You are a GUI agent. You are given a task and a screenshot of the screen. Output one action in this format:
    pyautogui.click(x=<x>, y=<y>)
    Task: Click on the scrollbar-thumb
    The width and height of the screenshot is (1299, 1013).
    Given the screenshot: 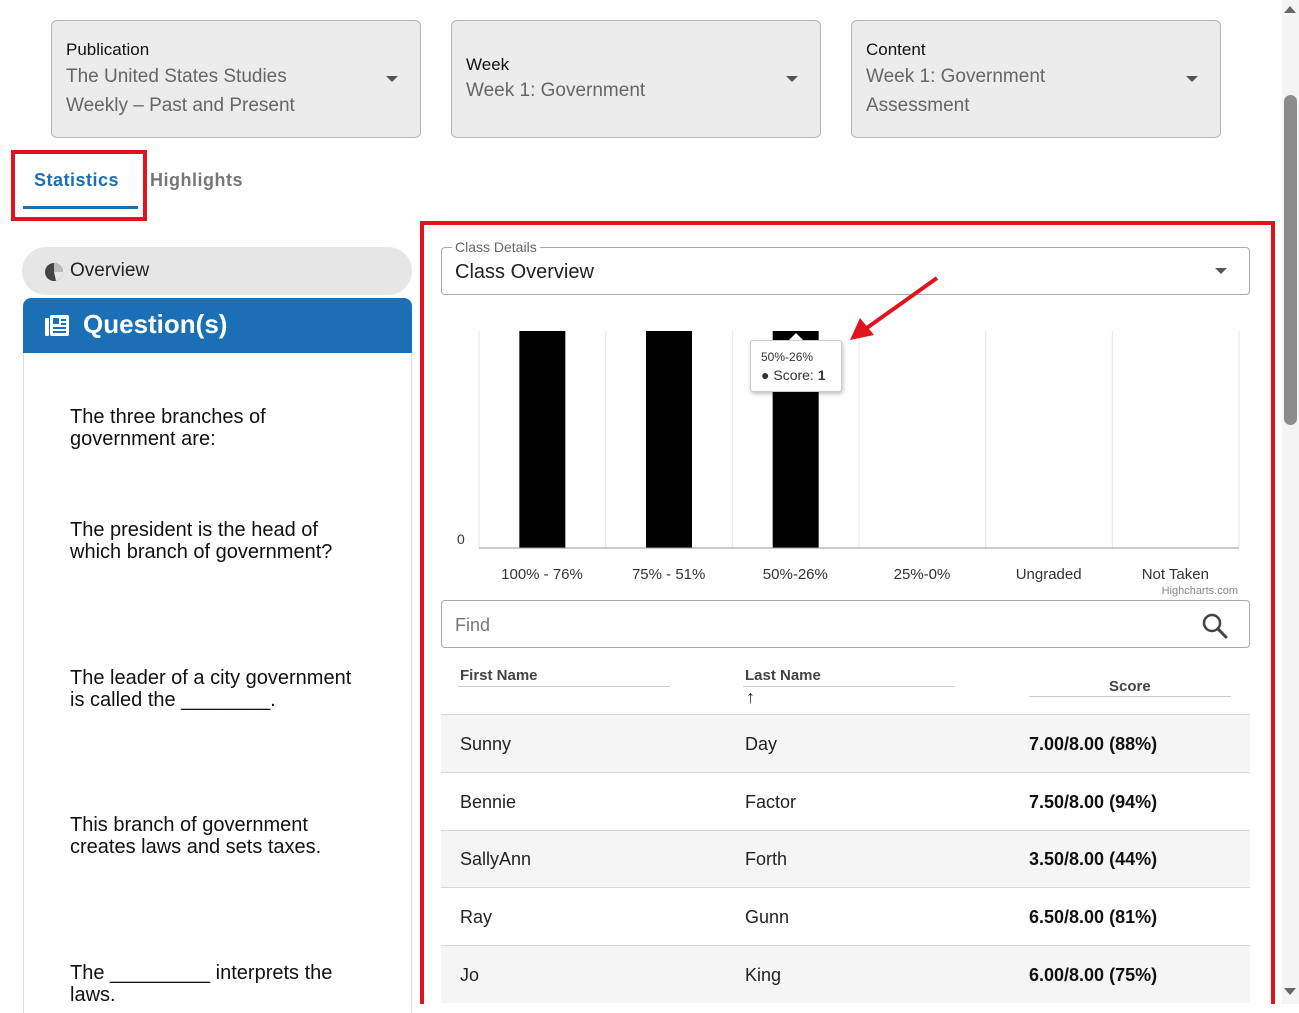 What is the action you would take?
    pyautogui.click(x=1290, y=260)
    